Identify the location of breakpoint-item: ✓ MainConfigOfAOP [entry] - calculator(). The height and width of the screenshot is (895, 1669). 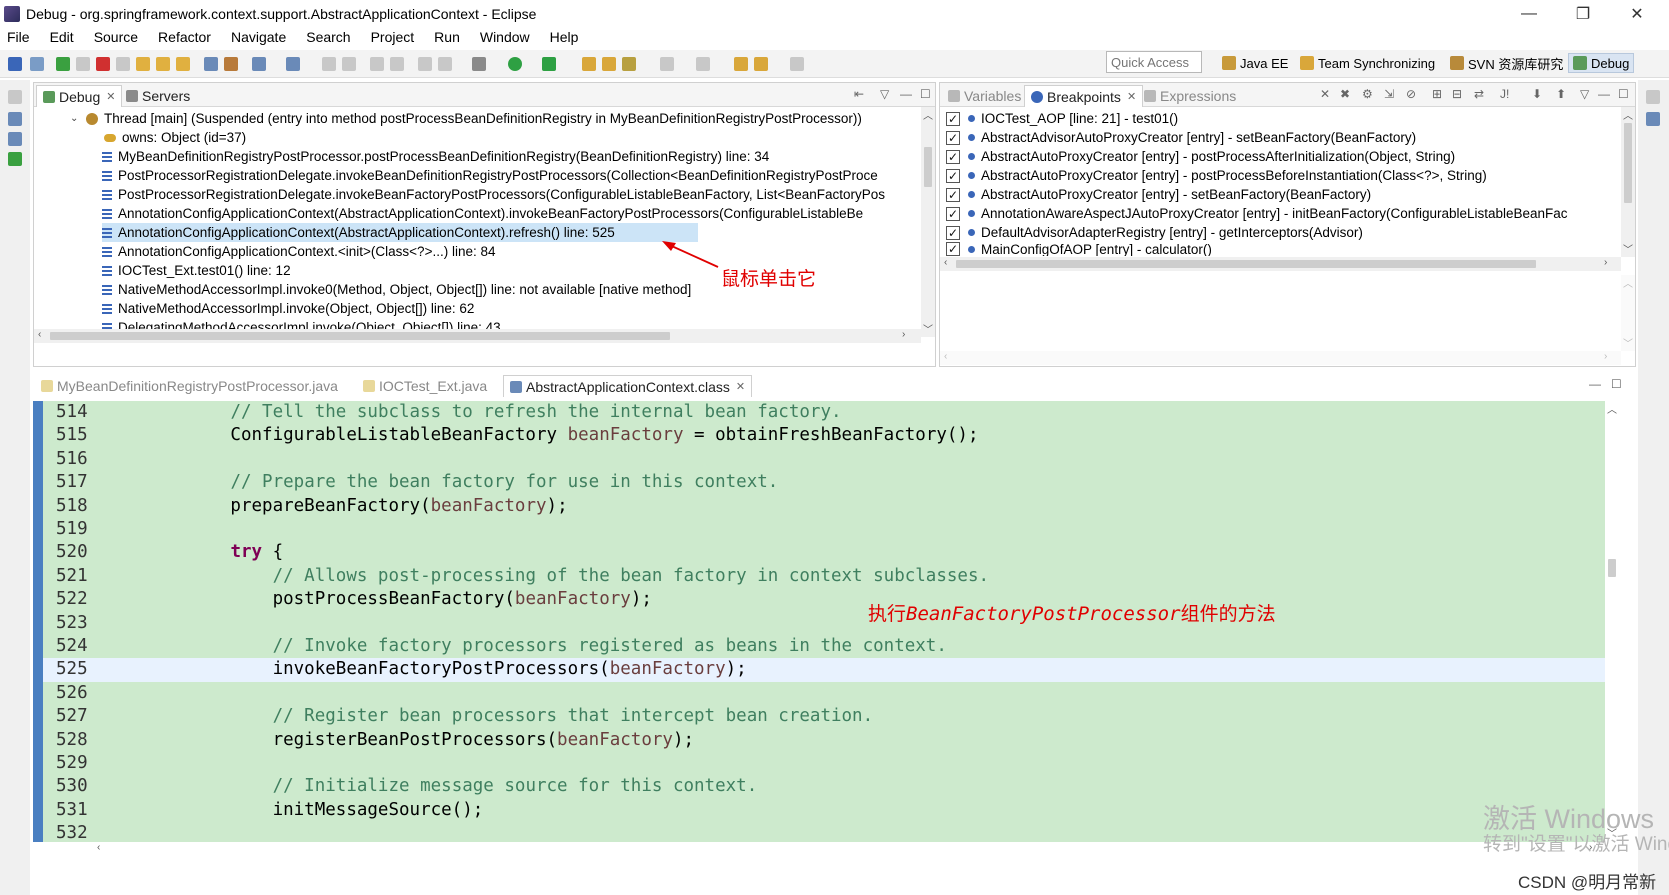
(1079, 249).